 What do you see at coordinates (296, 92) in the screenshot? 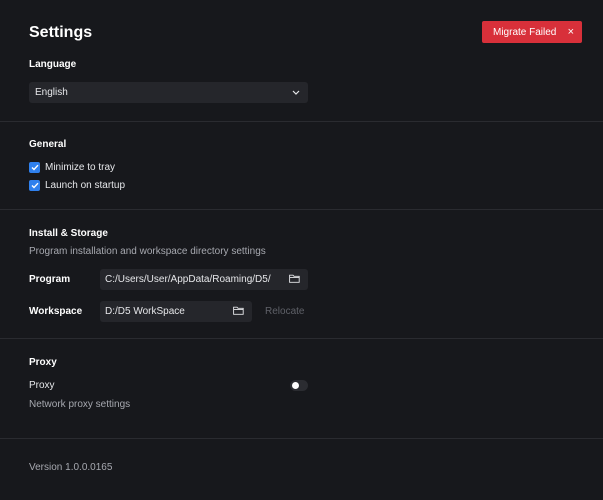
I see `chevron-down-icon` at bounding box center [296, 92].